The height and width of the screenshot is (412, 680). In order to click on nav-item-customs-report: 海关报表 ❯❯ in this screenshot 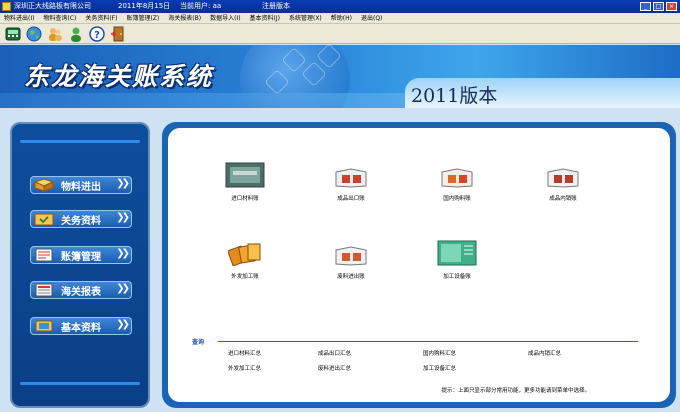, I will do `click(81, 290)`.